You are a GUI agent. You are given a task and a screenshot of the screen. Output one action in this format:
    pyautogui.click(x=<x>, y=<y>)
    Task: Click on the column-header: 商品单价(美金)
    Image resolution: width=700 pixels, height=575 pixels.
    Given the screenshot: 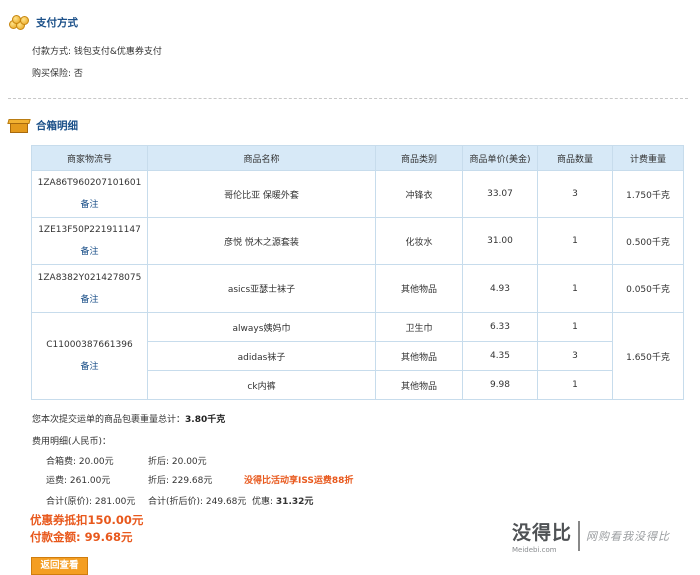 What is the action you would take?
    pyautogui.click(x=500, y=158)
    